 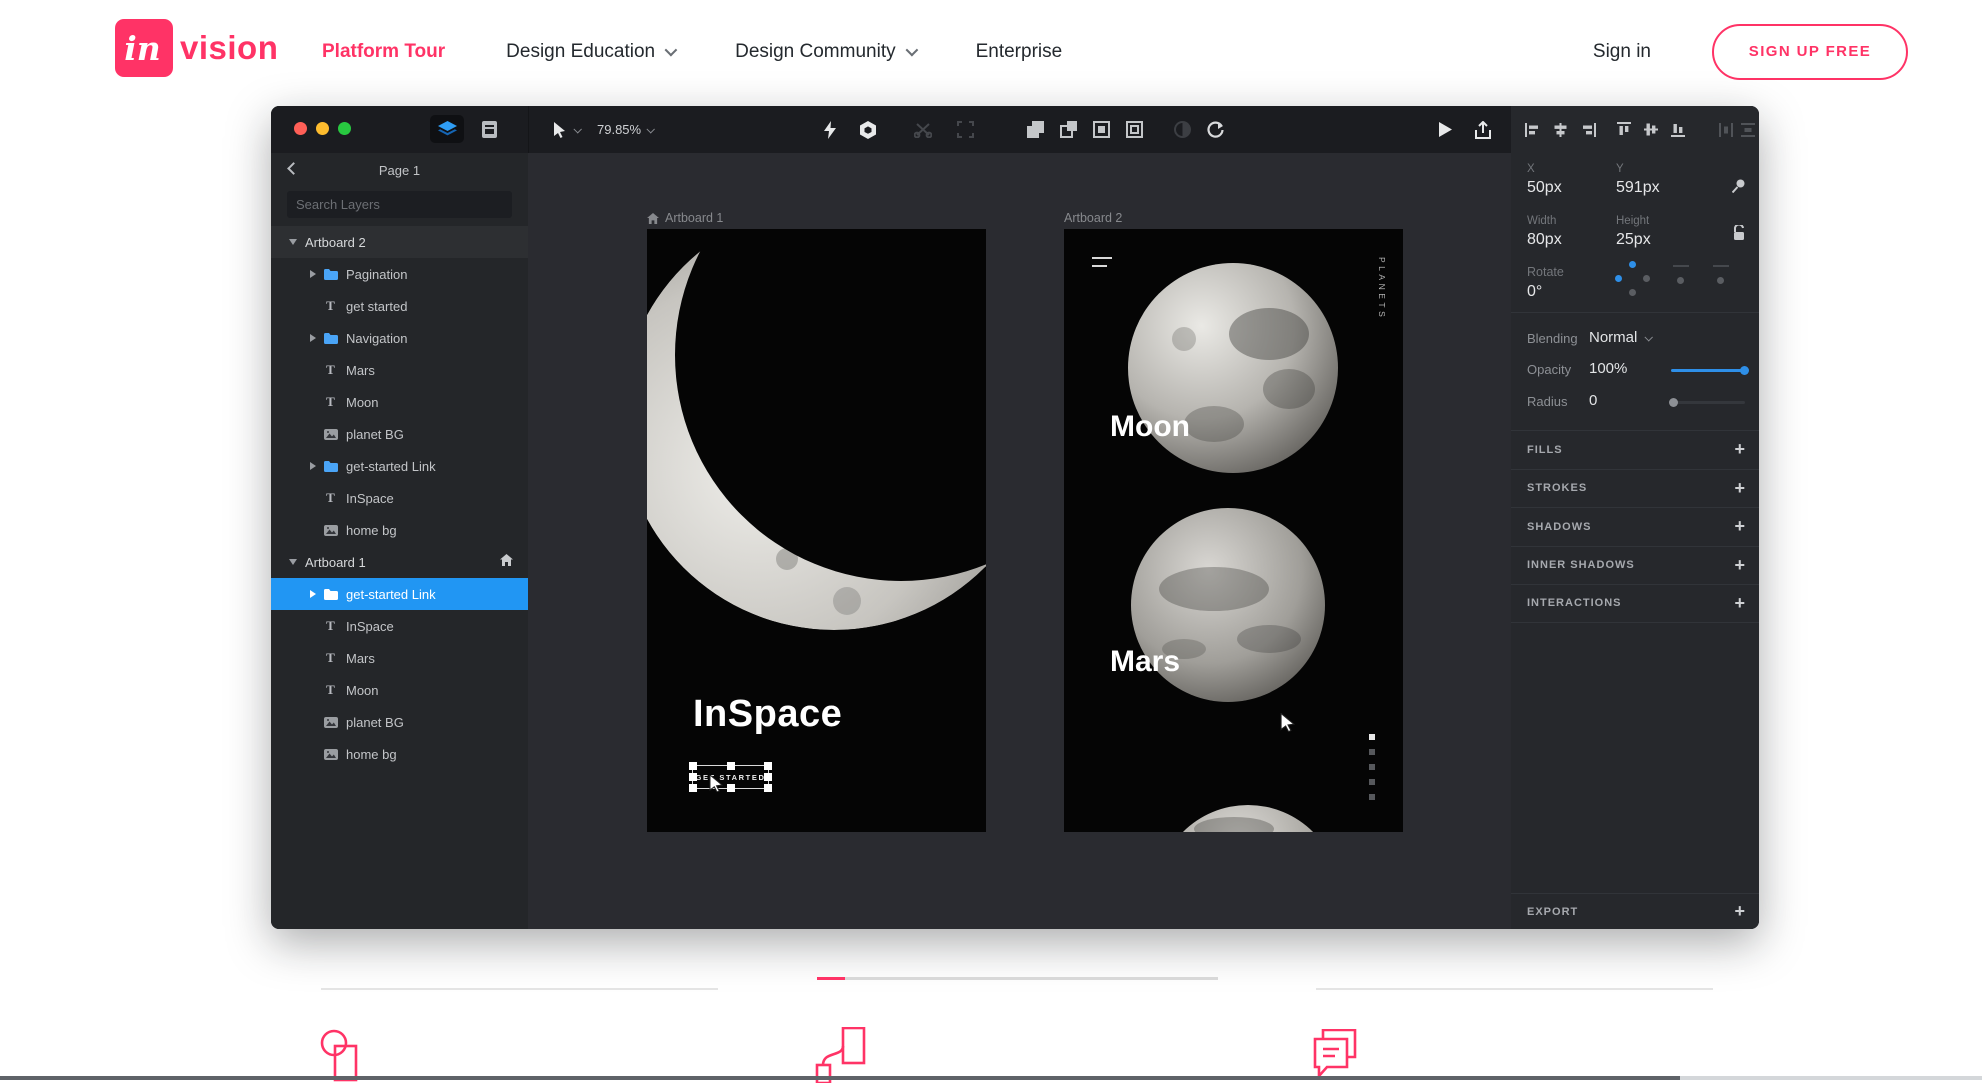 I want to click on align-left-button, so click(x=1532, y=129).